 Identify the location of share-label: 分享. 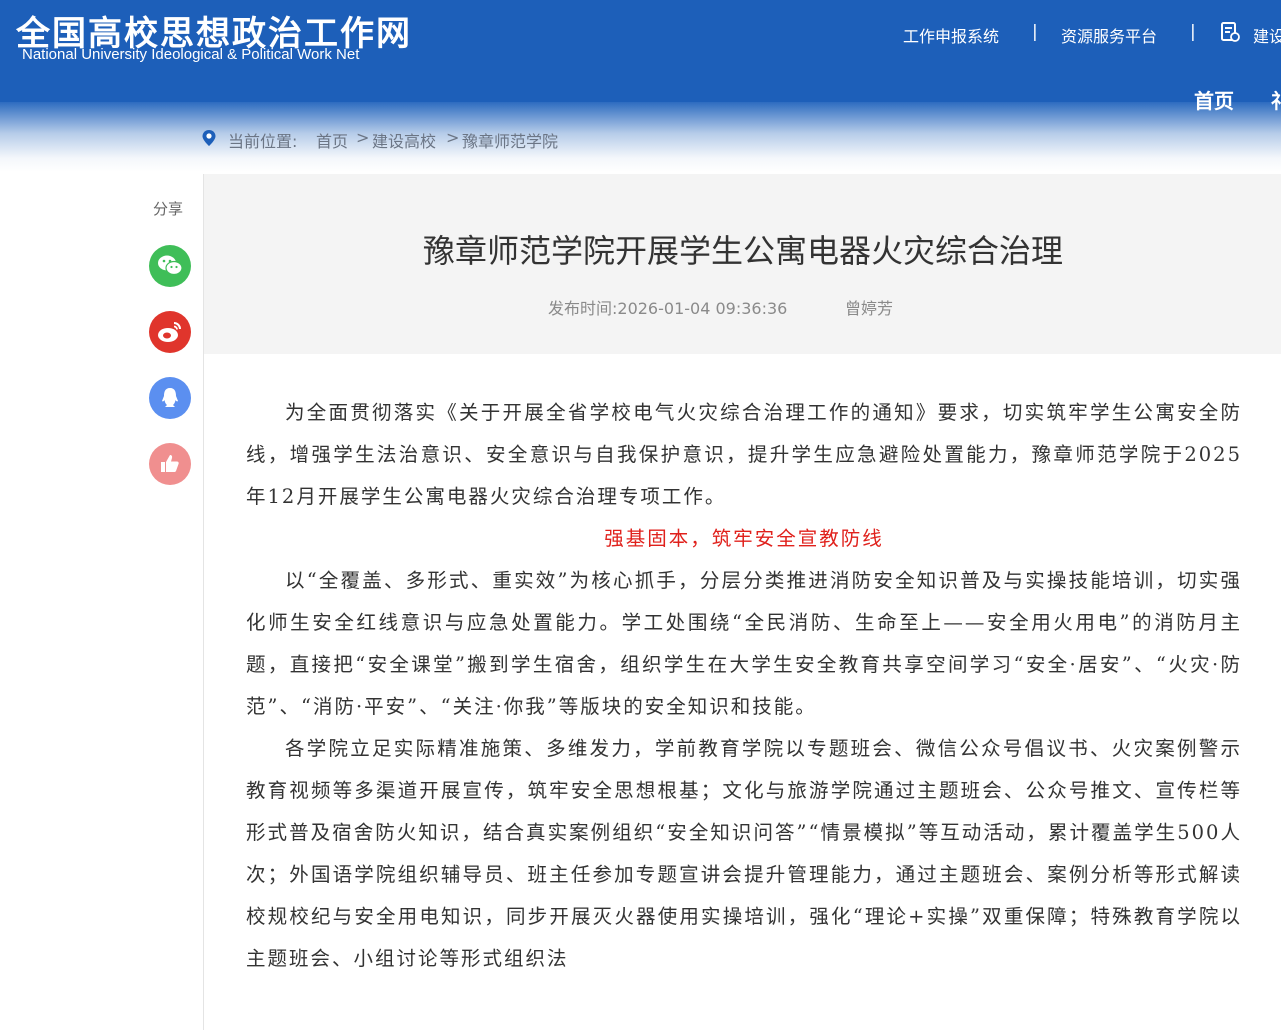
(168, 209).